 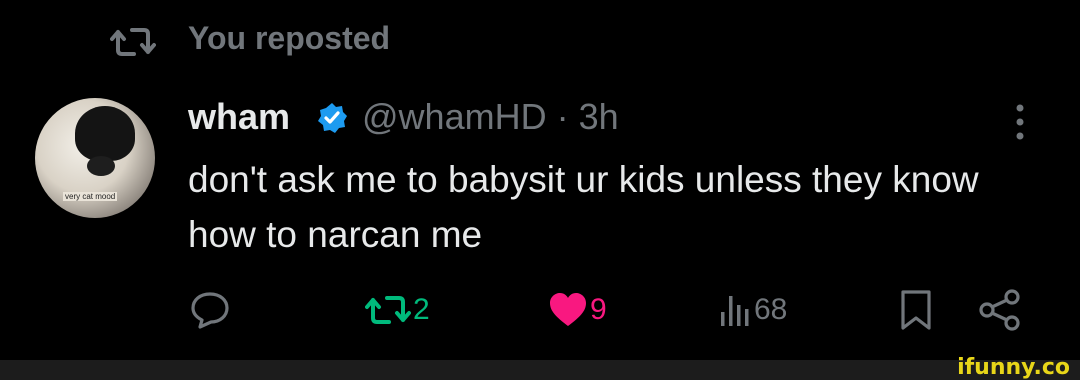 What do you see at coordinates (239, 117) in the screenshot?
I see `author-name: wham` at bounding box center [239, 117].